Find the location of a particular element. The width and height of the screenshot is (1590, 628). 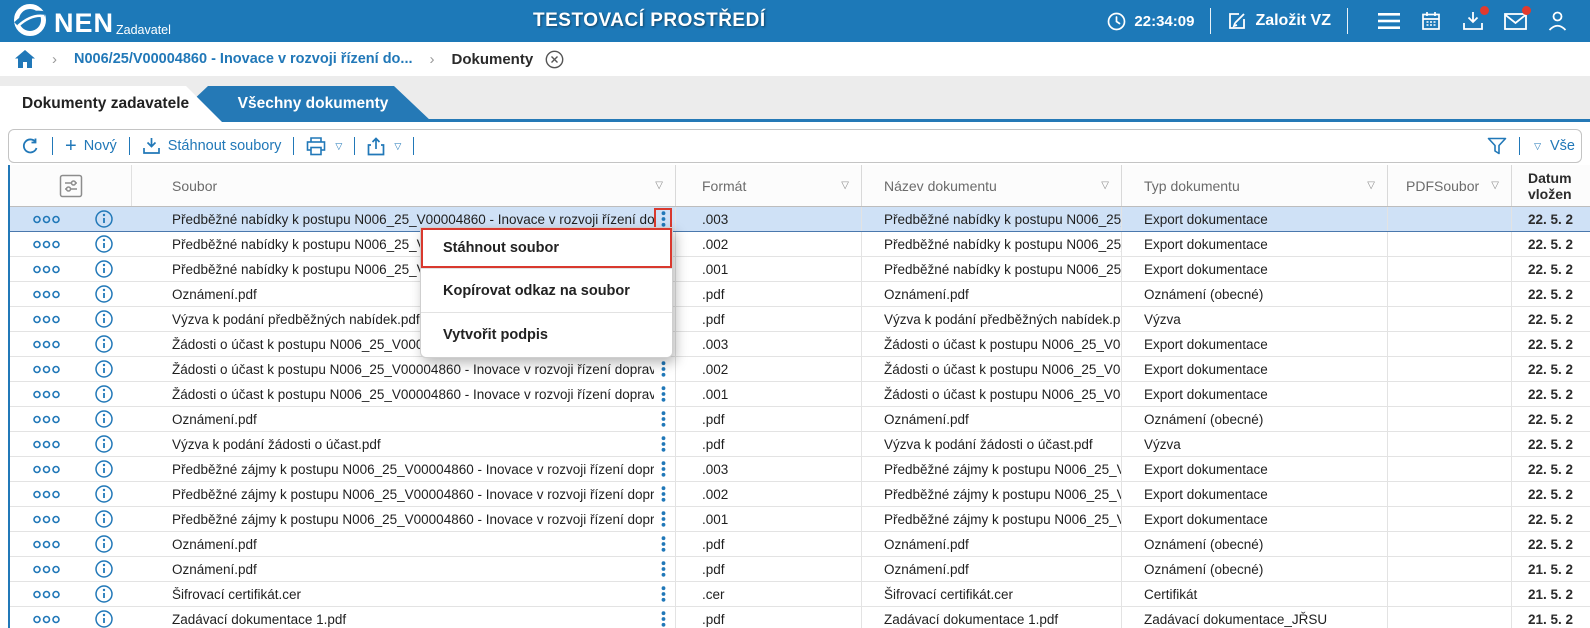

column-header-soubor: Soubor ▽ is located at coordinates (404, 185).